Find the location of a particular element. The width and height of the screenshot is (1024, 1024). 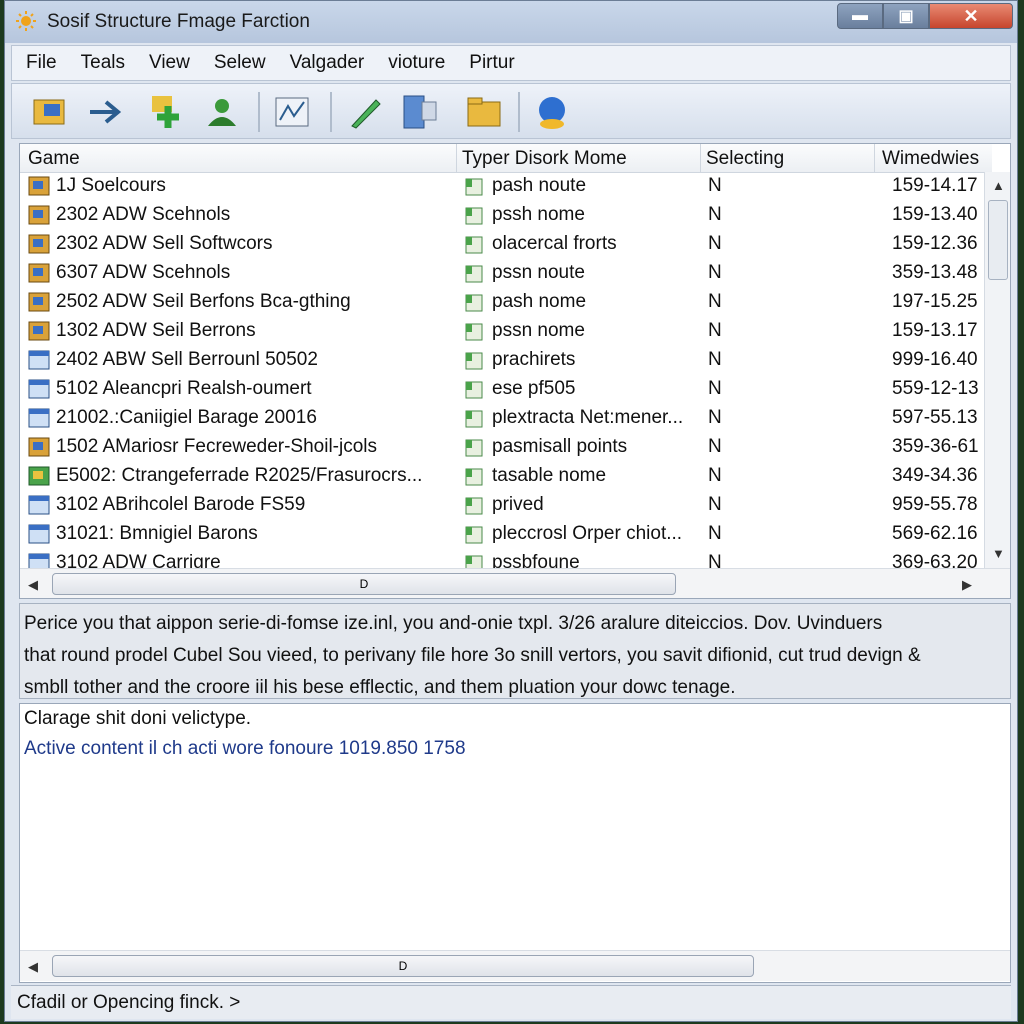

chart-icon is located at coordinates (292, 112).